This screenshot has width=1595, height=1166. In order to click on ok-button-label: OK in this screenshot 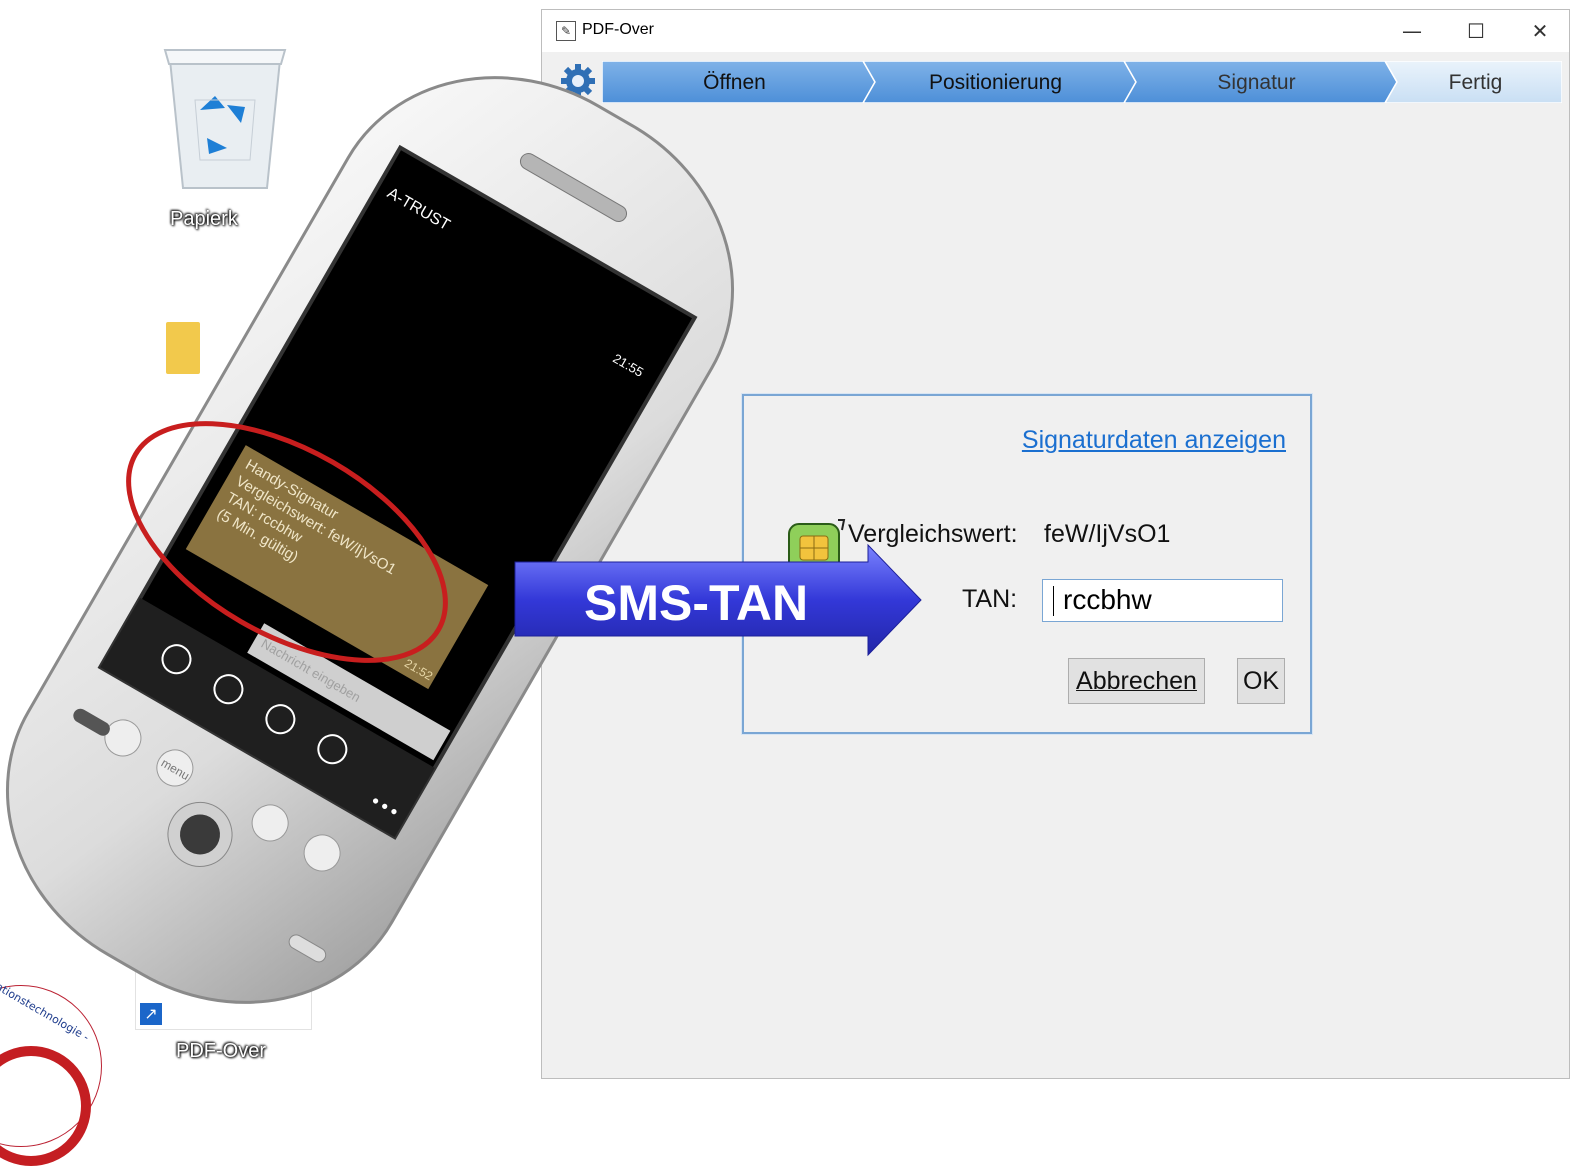, I will do `click(1261, 681)`.